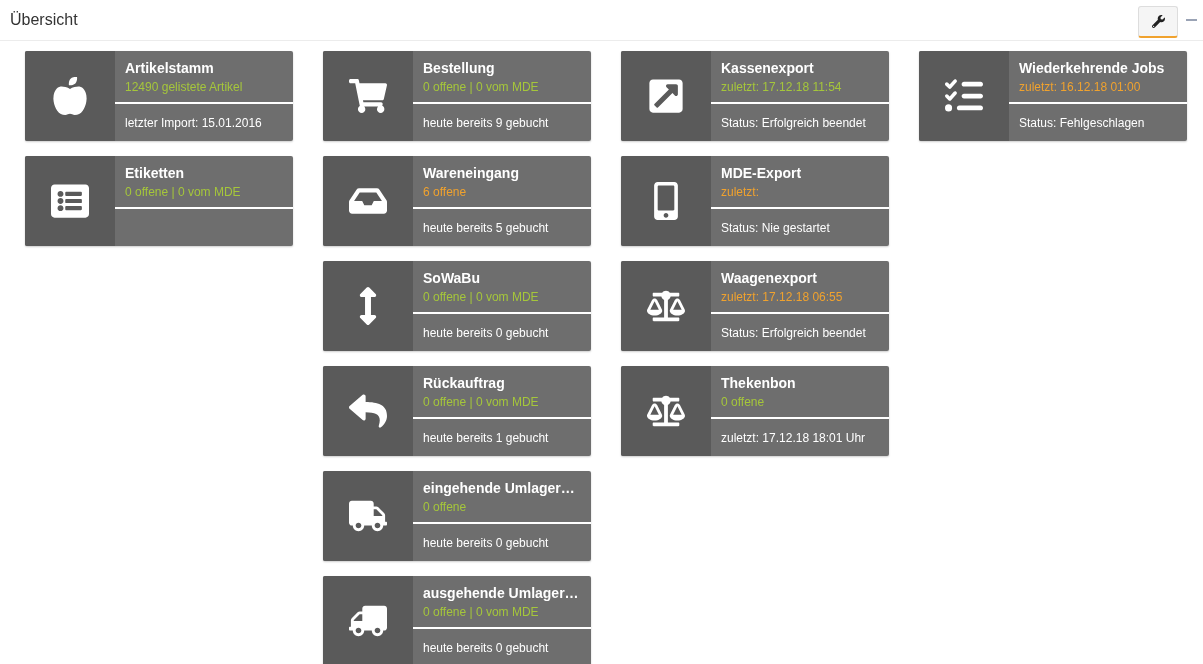  I want to click on settings-button, so click(1158, 22).